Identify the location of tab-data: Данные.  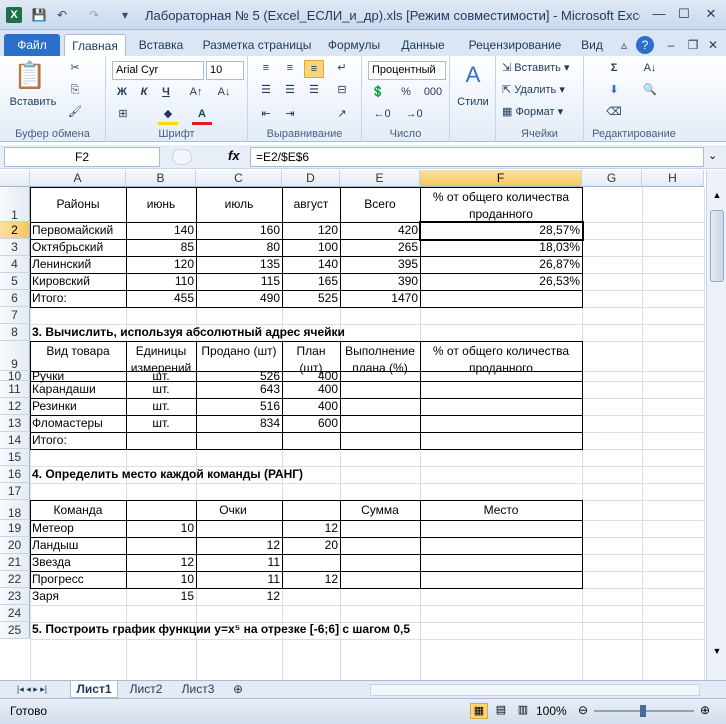
(423, 45).